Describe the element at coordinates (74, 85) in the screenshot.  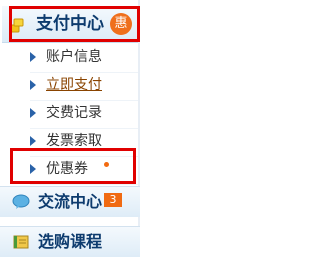
I see `menu-item-label: 立即支付` at that location.